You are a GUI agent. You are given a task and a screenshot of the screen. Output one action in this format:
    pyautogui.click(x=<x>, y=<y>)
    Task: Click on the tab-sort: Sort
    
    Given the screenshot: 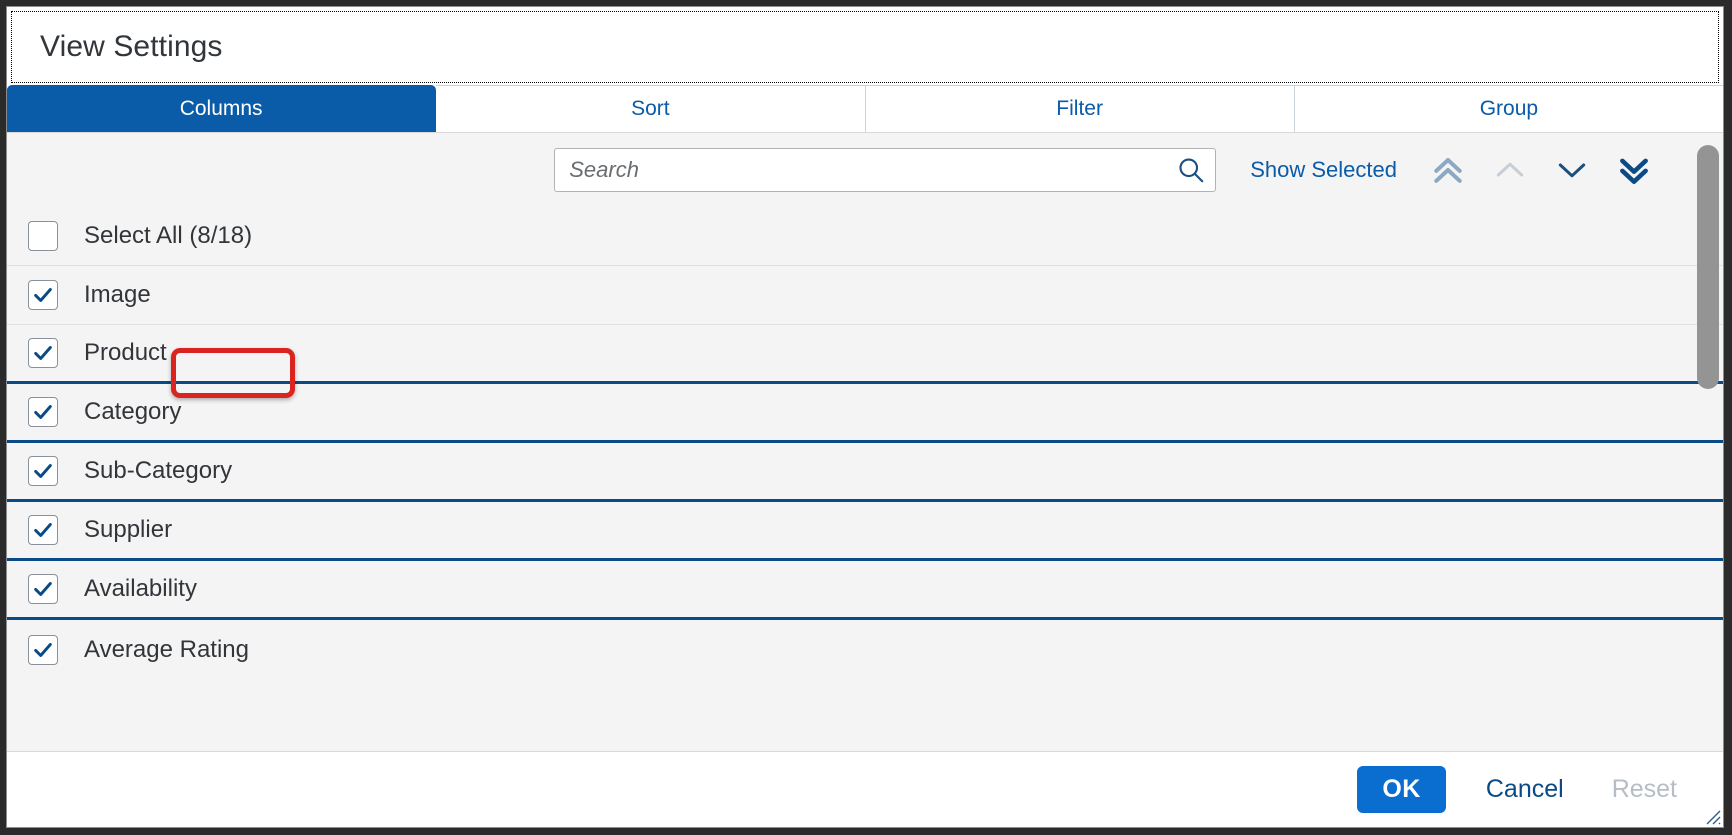 What is the action you would take?
    pyautogui.click(x=651, y=108)
    